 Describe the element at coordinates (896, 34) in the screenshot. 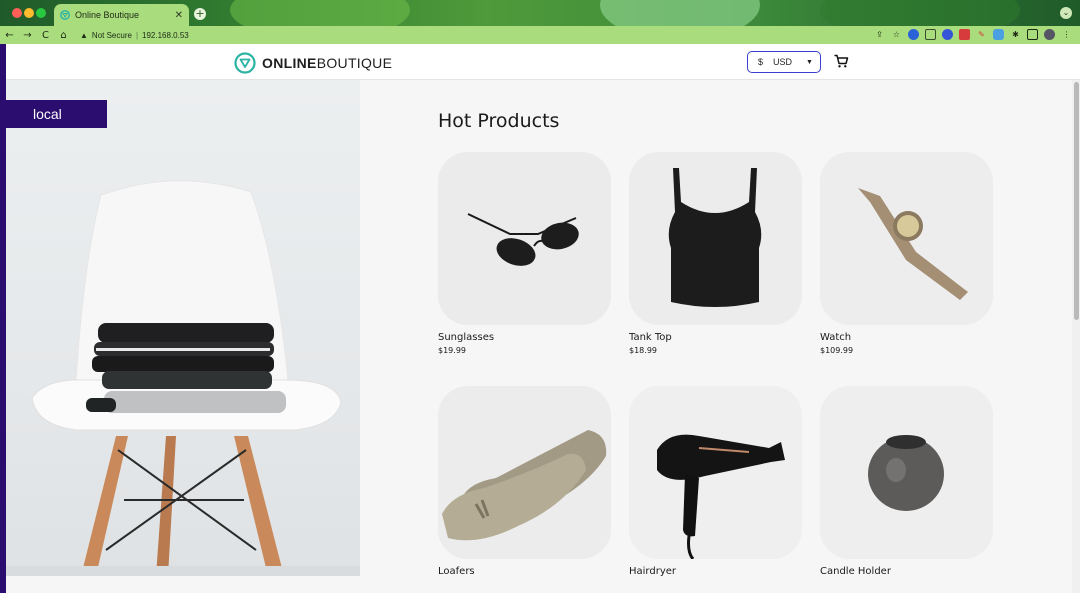

I see `star-icon: ☆` at that location.